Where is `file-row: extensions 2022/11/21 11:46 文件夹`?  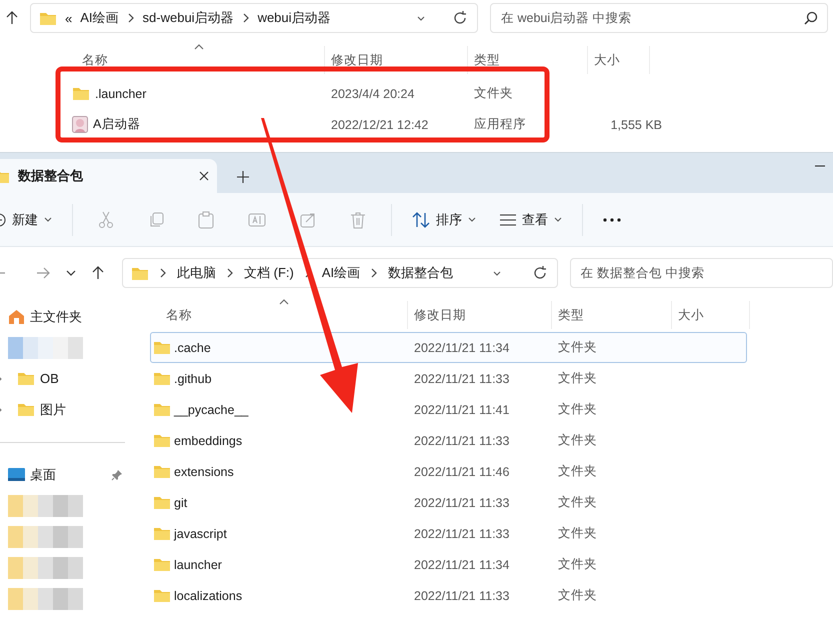
file-row: extensions 2022/11/21 11:46 文件夹 is located at coordinates (448, 471).